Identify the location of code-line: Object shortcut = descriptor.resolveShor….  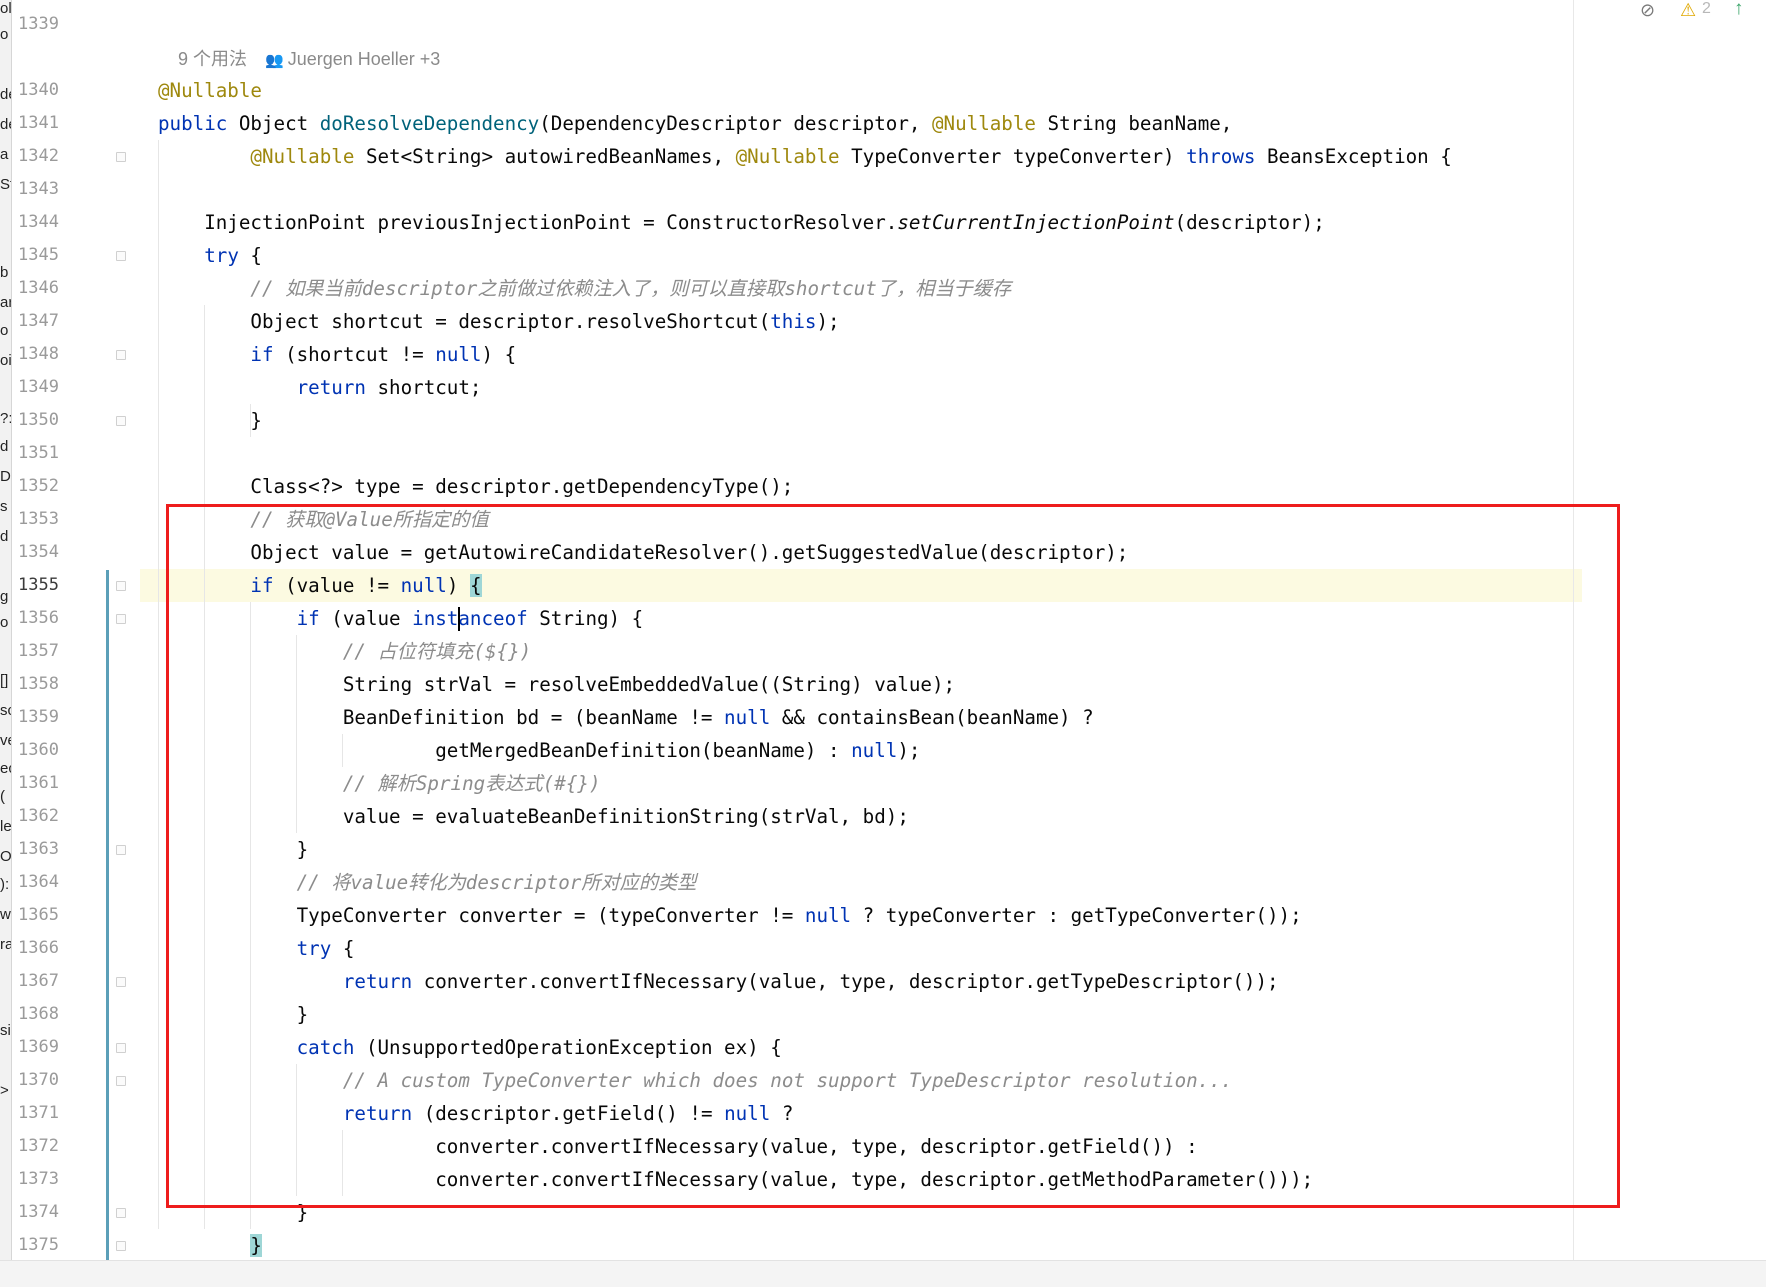
(861, 321).